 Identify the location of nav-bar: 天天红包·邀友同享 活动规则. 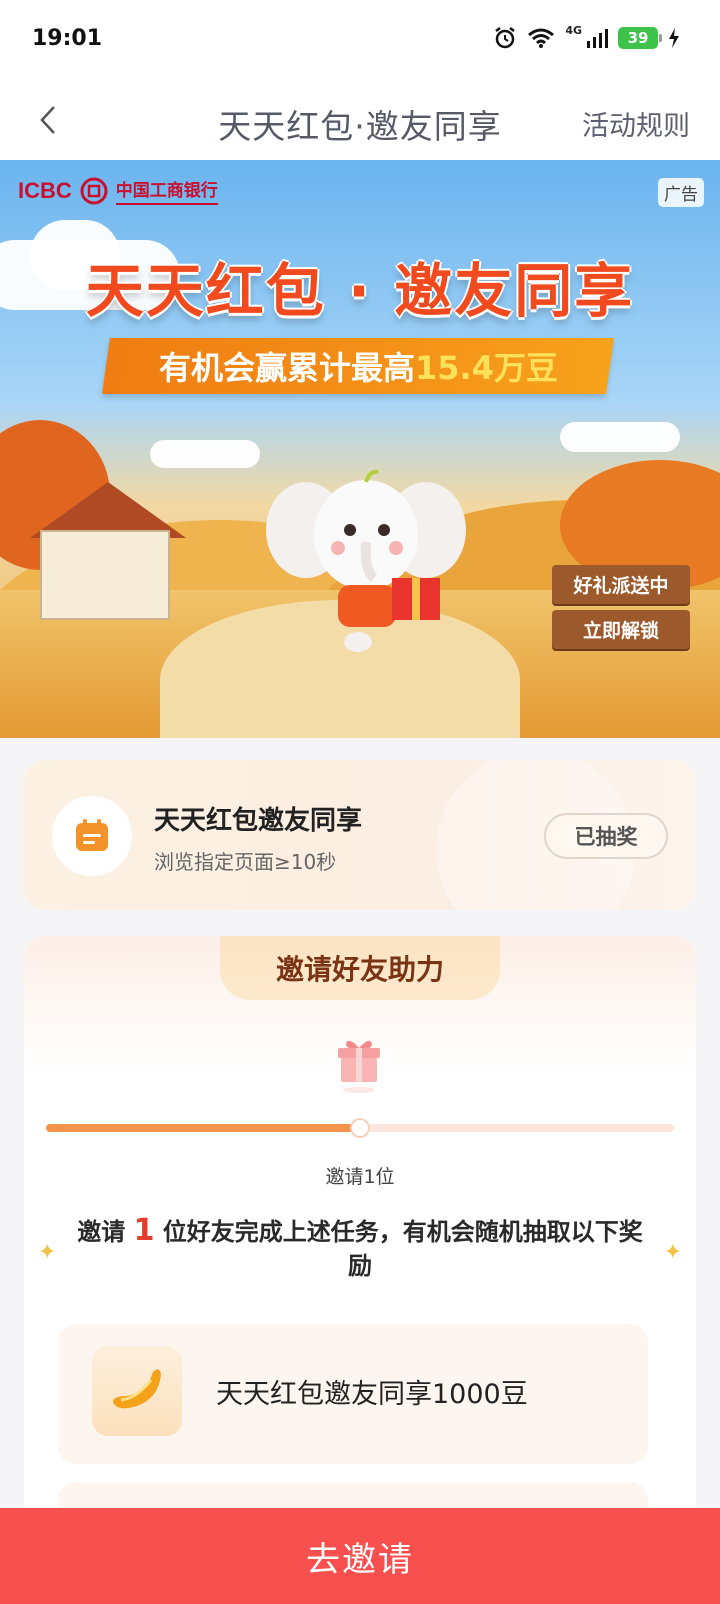
(360, 120).